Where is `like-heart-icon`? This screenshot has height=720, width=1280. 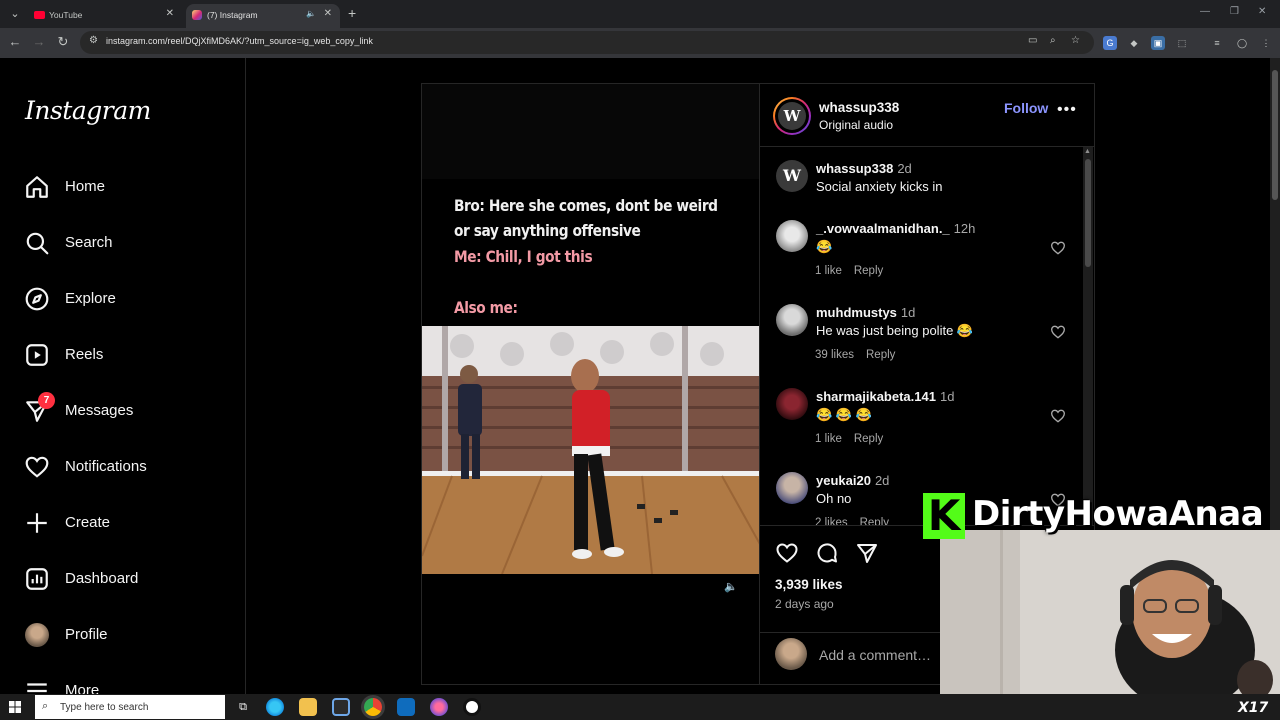 like-heart-icon is located at coordinates (787, 553).